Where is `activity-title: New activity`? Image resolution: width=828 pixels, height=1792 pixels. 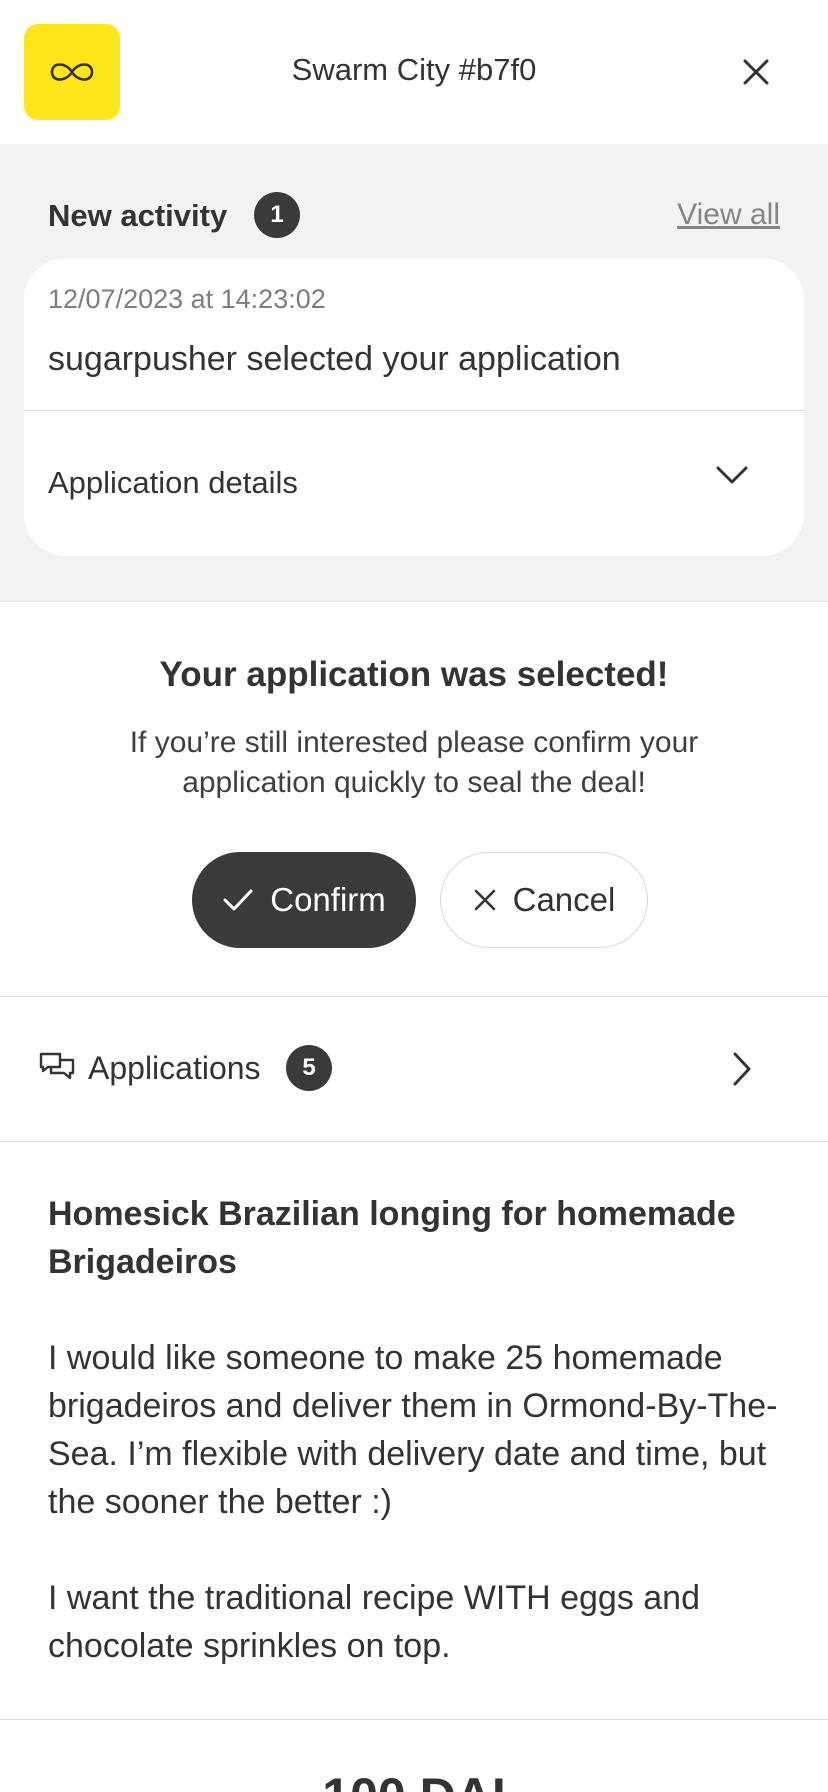 activity-title: New activity is located at coordinates (138, 215).